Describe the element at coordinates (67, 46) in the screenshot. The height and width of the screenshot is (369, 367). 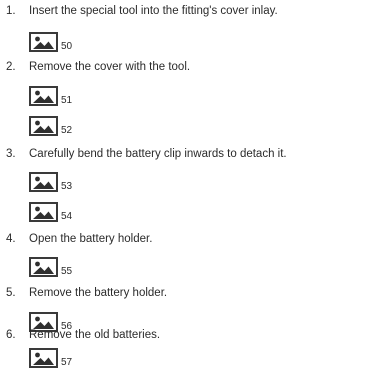
I see `figure-number: 50` at that location.